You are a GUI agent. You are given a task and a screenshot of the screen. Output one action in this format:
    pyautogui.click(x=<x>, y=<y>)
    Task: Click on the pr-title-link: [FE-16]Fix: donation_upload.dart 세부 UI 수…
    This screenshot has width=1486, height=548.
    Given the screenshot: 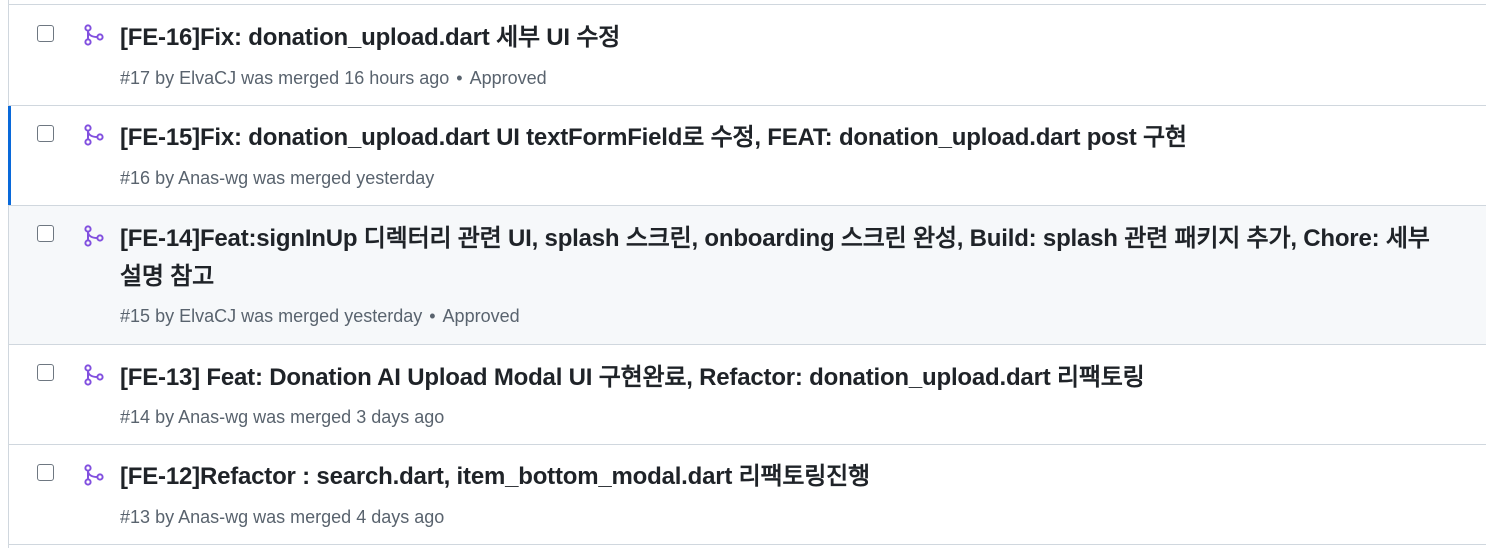 What is the action you would take?
    pyautogui.click(x=783, y=38)
    